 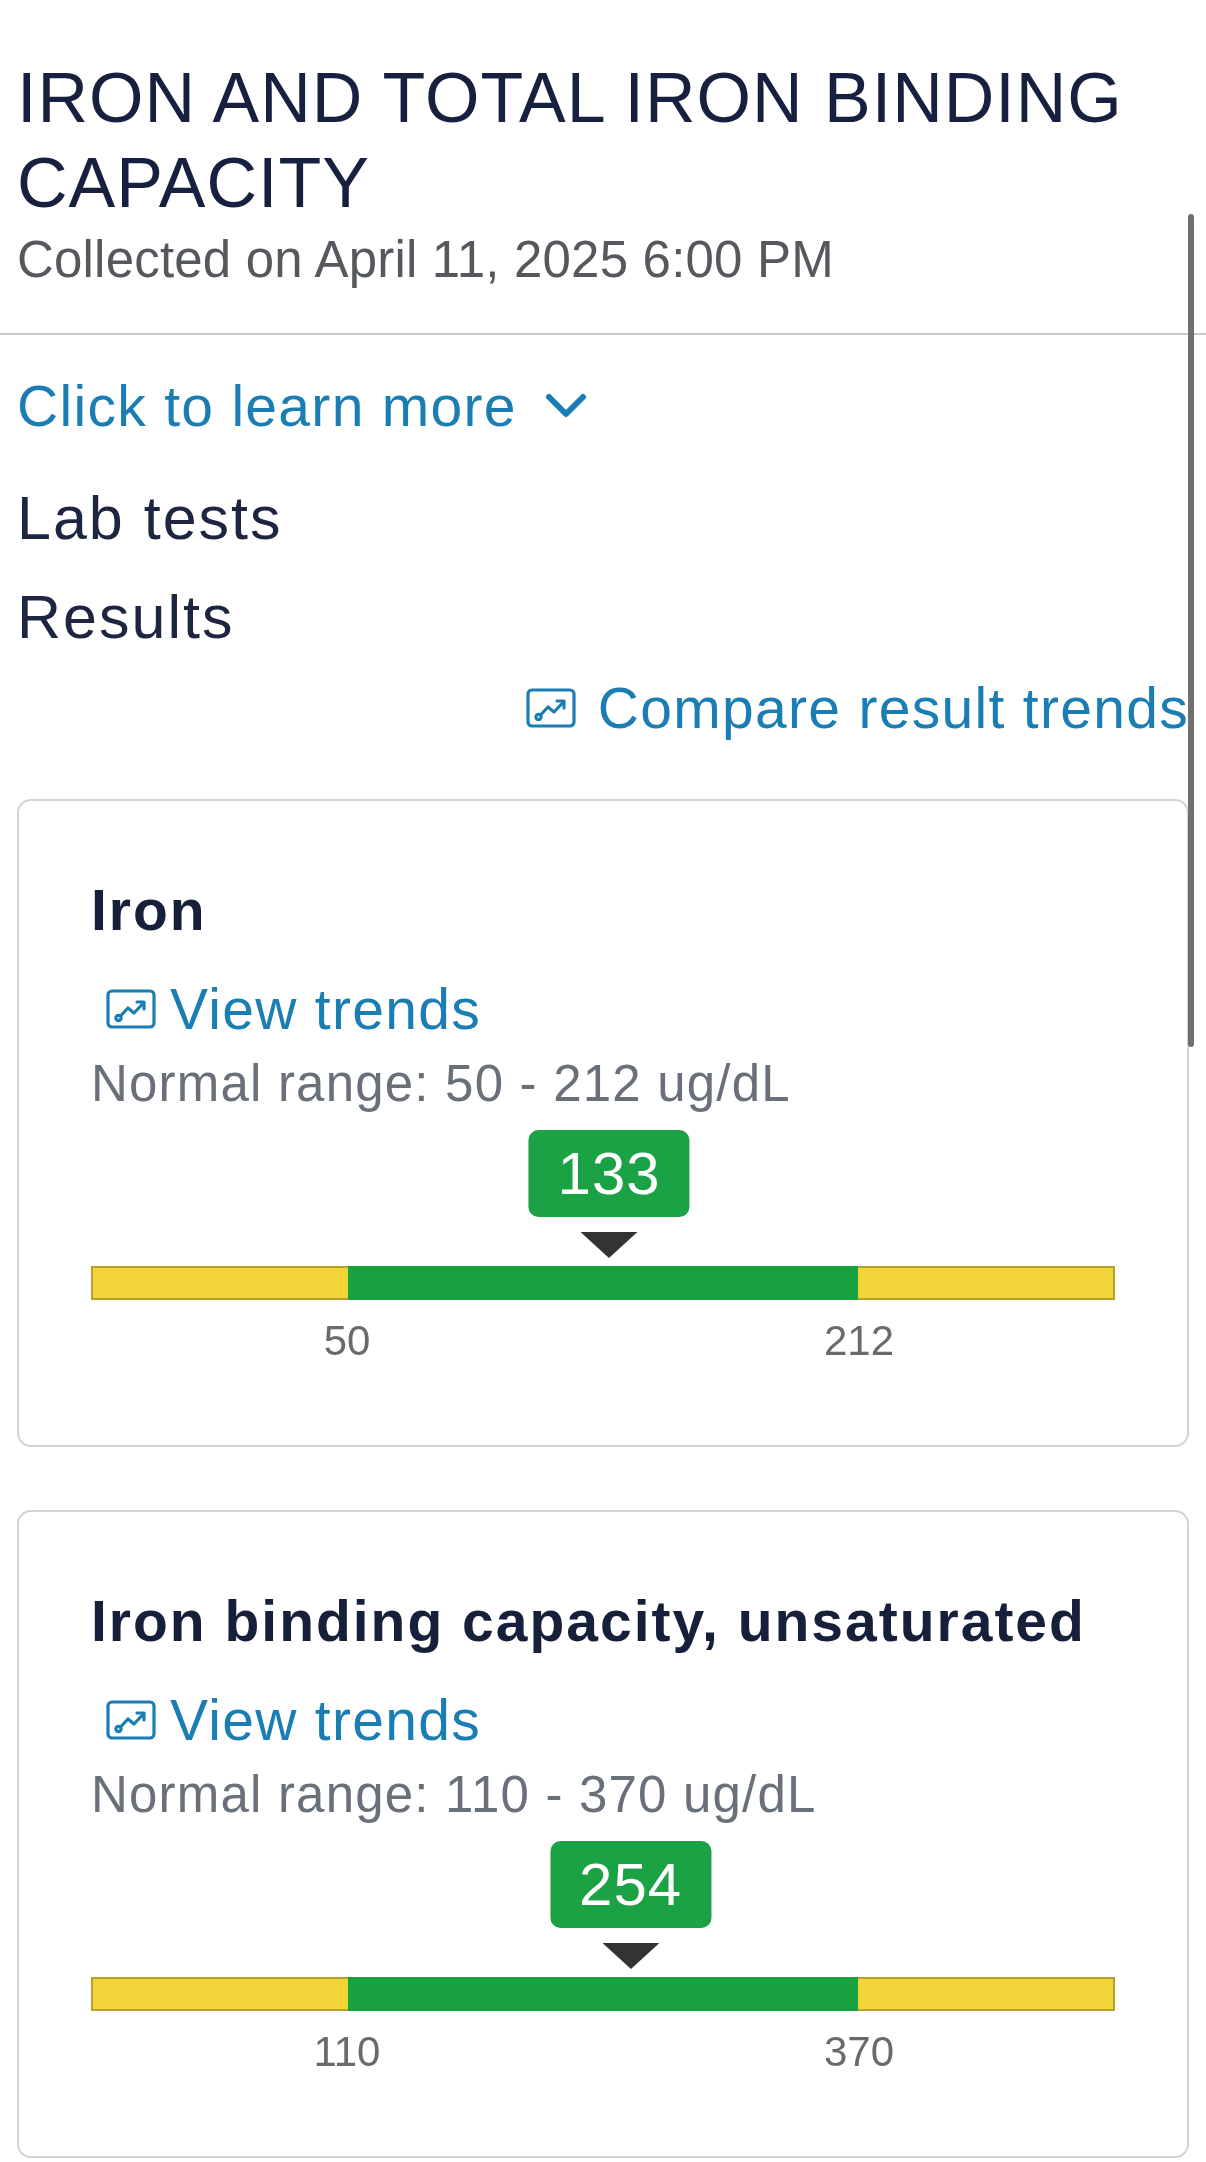 What do you see at coordinates (347, 1341) in the screenshot?
I see `range-limit-label: 50` at bounding box center [347, 1341].